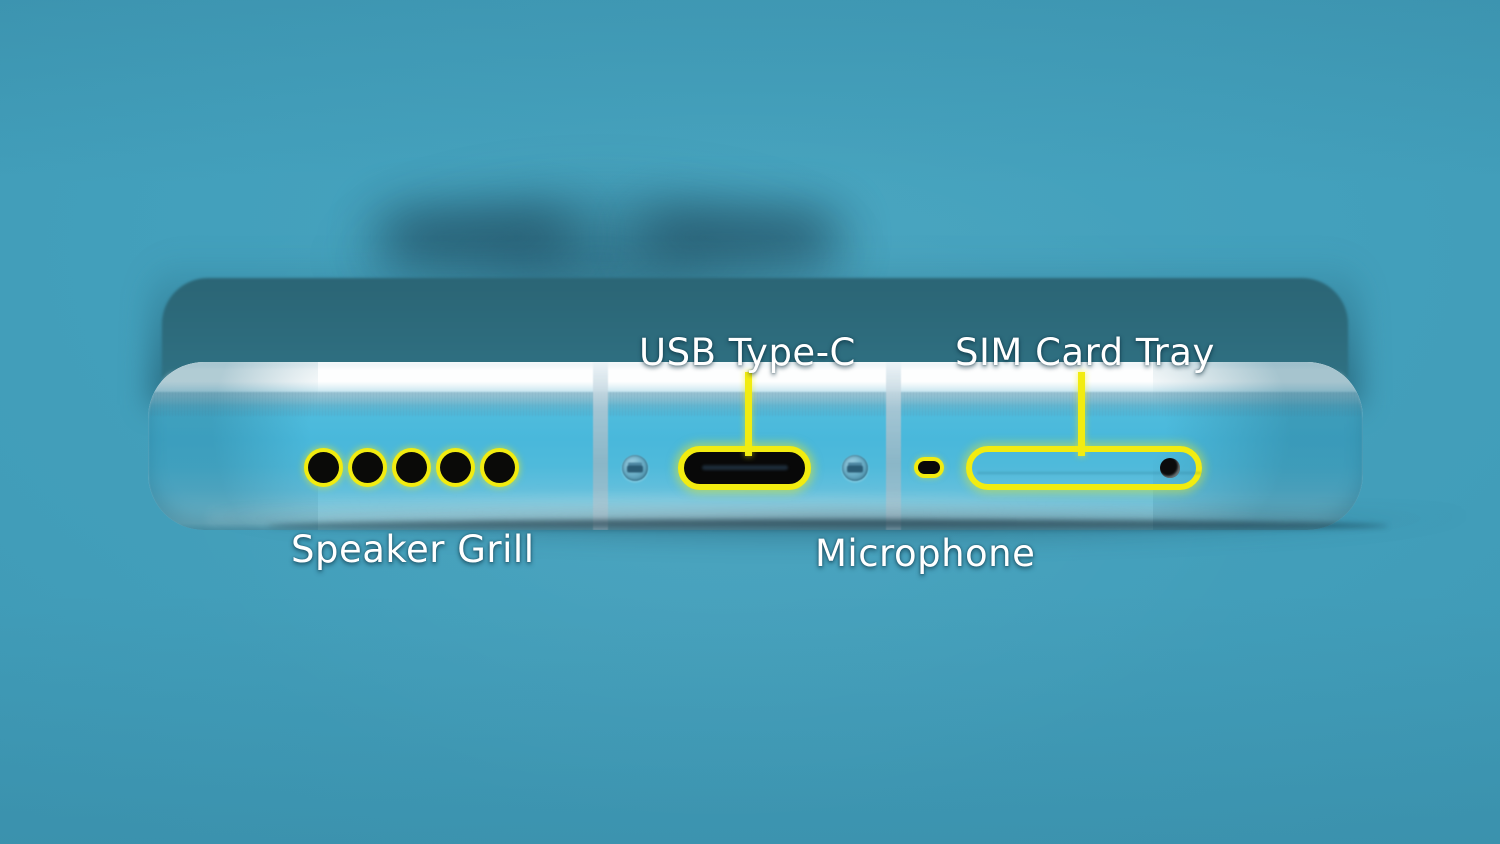  I want to click on sim-eject-pinhole, so click(1170, 468).